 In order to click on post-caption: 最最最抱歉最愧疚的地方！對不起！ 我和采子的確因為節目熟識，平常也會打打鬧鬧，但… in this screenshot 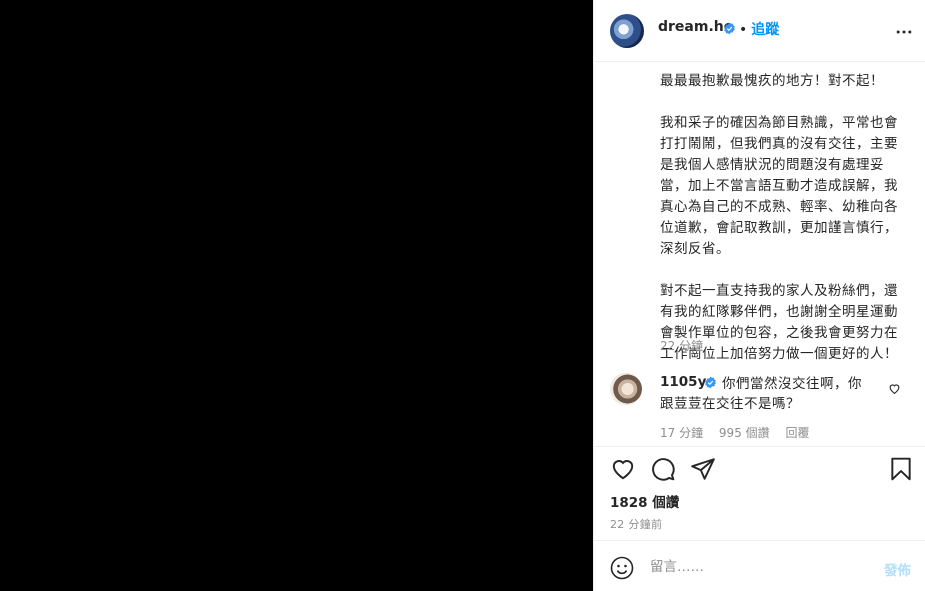, I will do `click(779, 217)`.